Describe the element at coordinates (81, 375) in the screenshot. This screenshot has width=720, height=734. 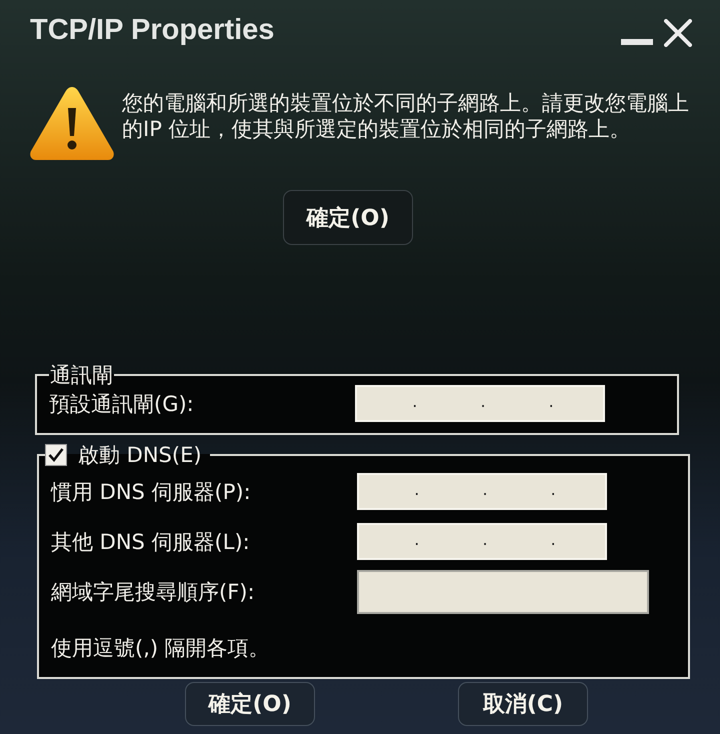
I see `group-label: 通訊閘` at that location.